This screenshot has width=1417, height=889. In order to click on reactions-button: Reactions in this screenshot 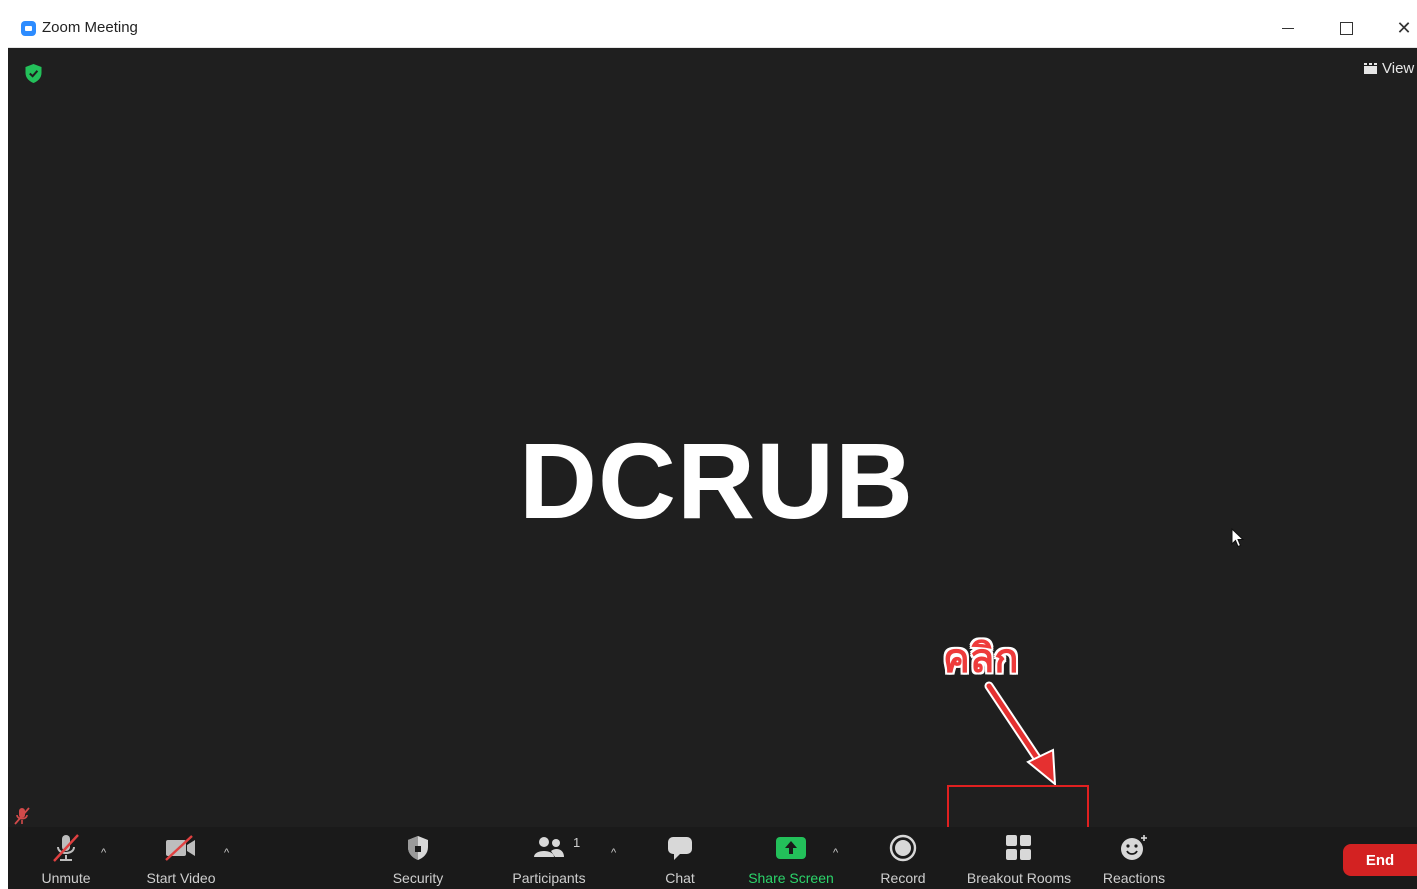, I will do `click(1134, 858)`.